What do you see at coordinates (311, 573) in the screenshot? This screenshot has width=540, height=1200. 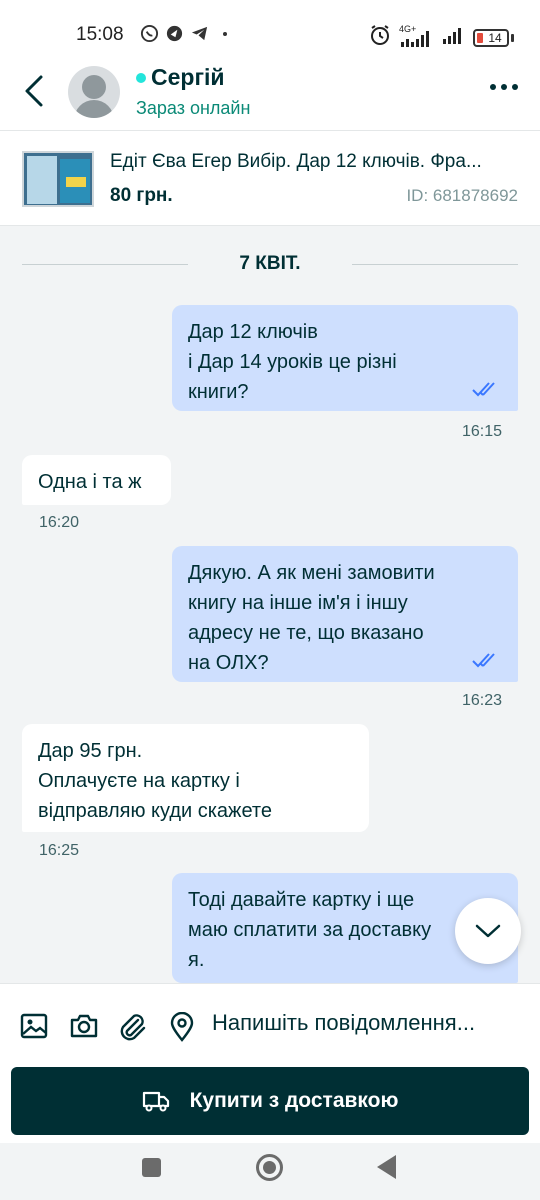 I see `message-text: Дякую. А як мені замовити` at bounding box center [311, 573].